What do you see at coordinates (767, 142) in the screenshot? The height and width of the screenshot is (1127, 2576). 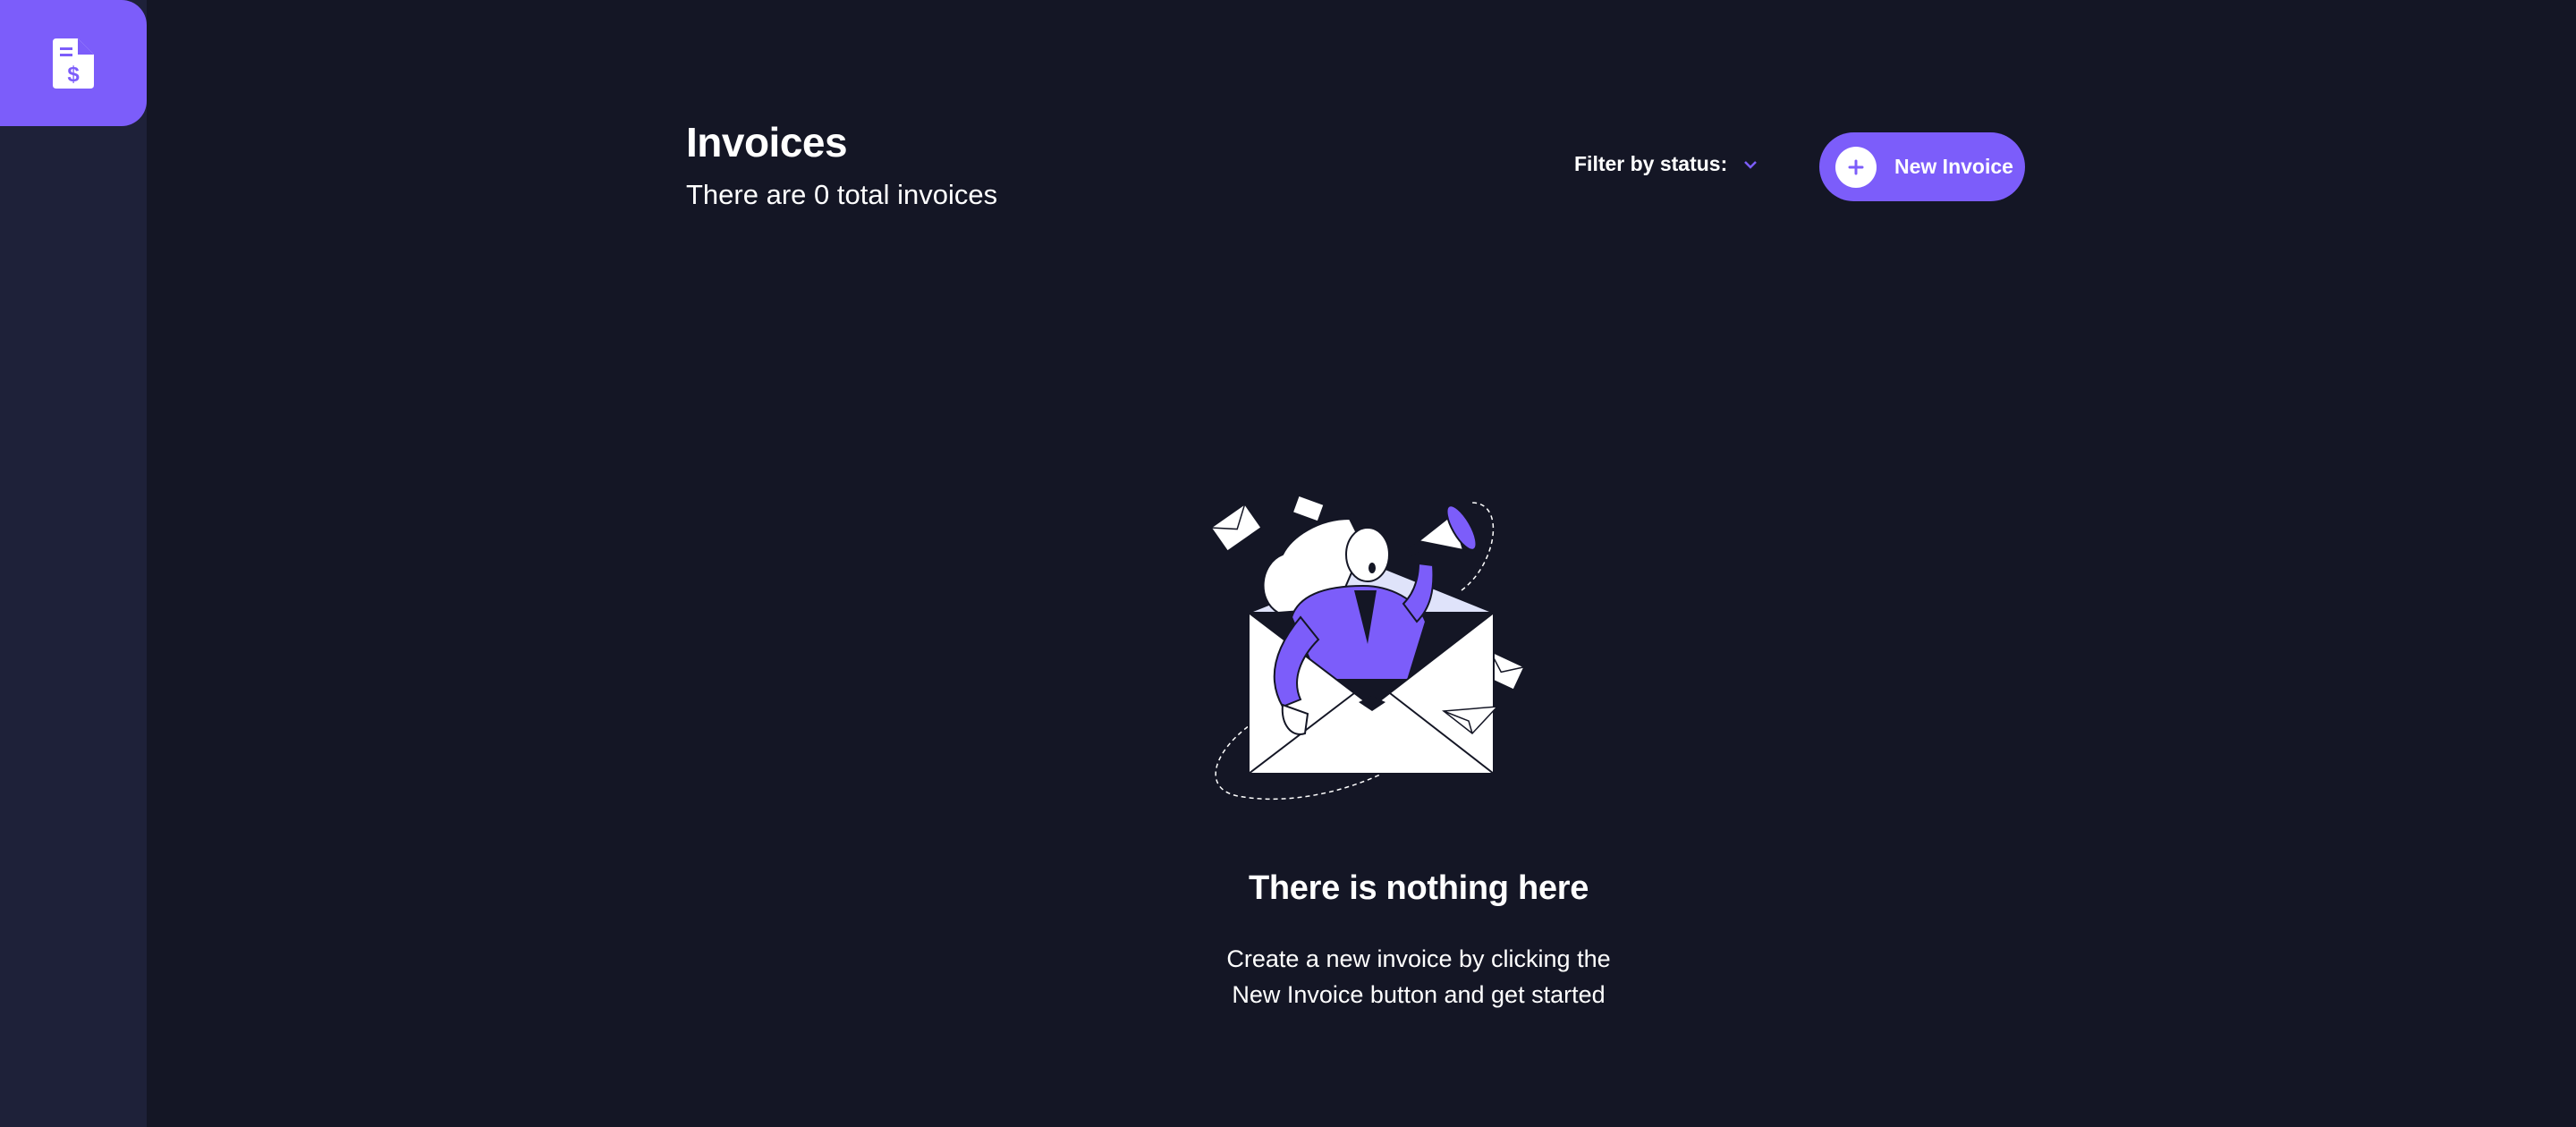 I see `page-title: Invoices` at bounding box center [767, 142].